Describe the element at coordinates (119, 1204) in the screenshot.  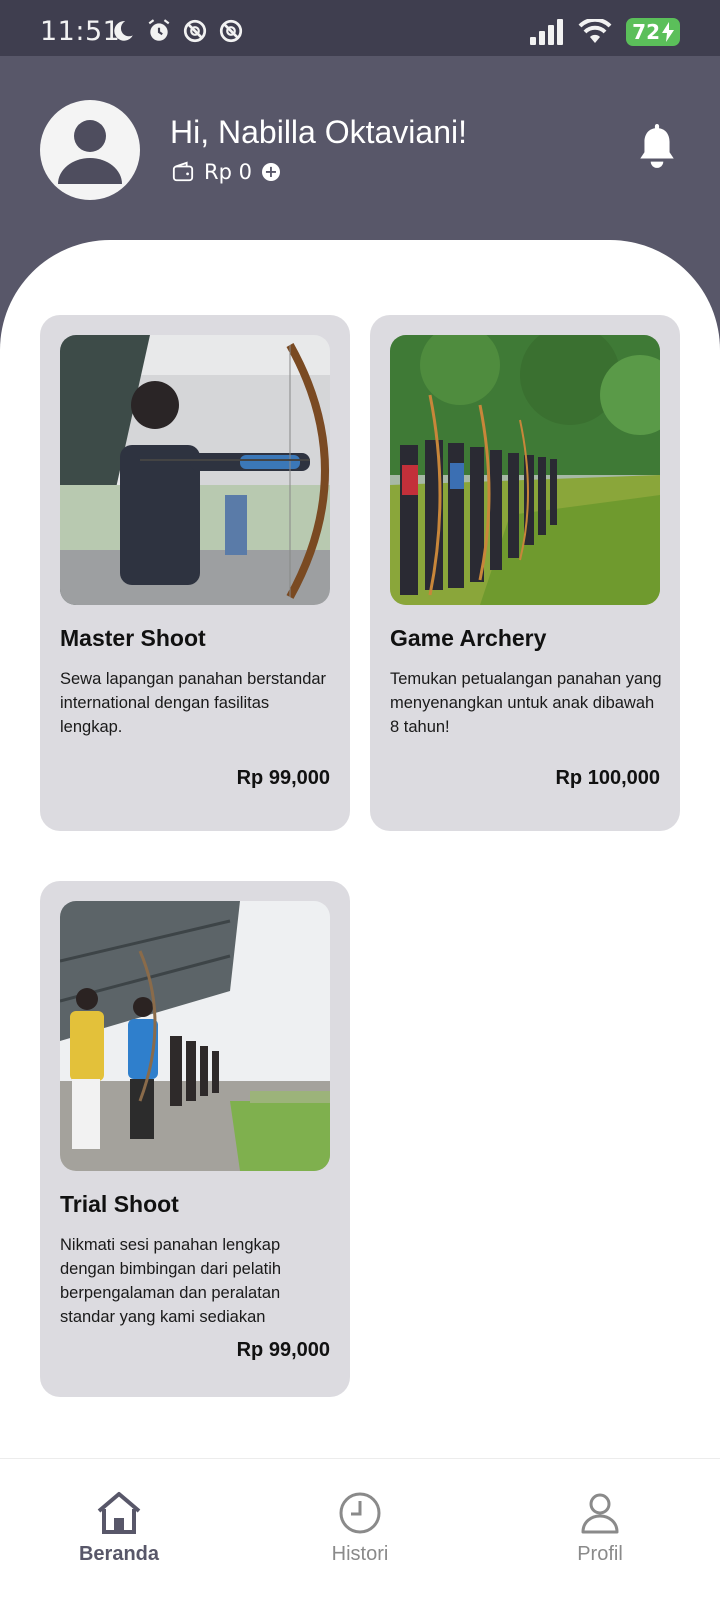
I see `card-title: Trial Shoot` at that location.